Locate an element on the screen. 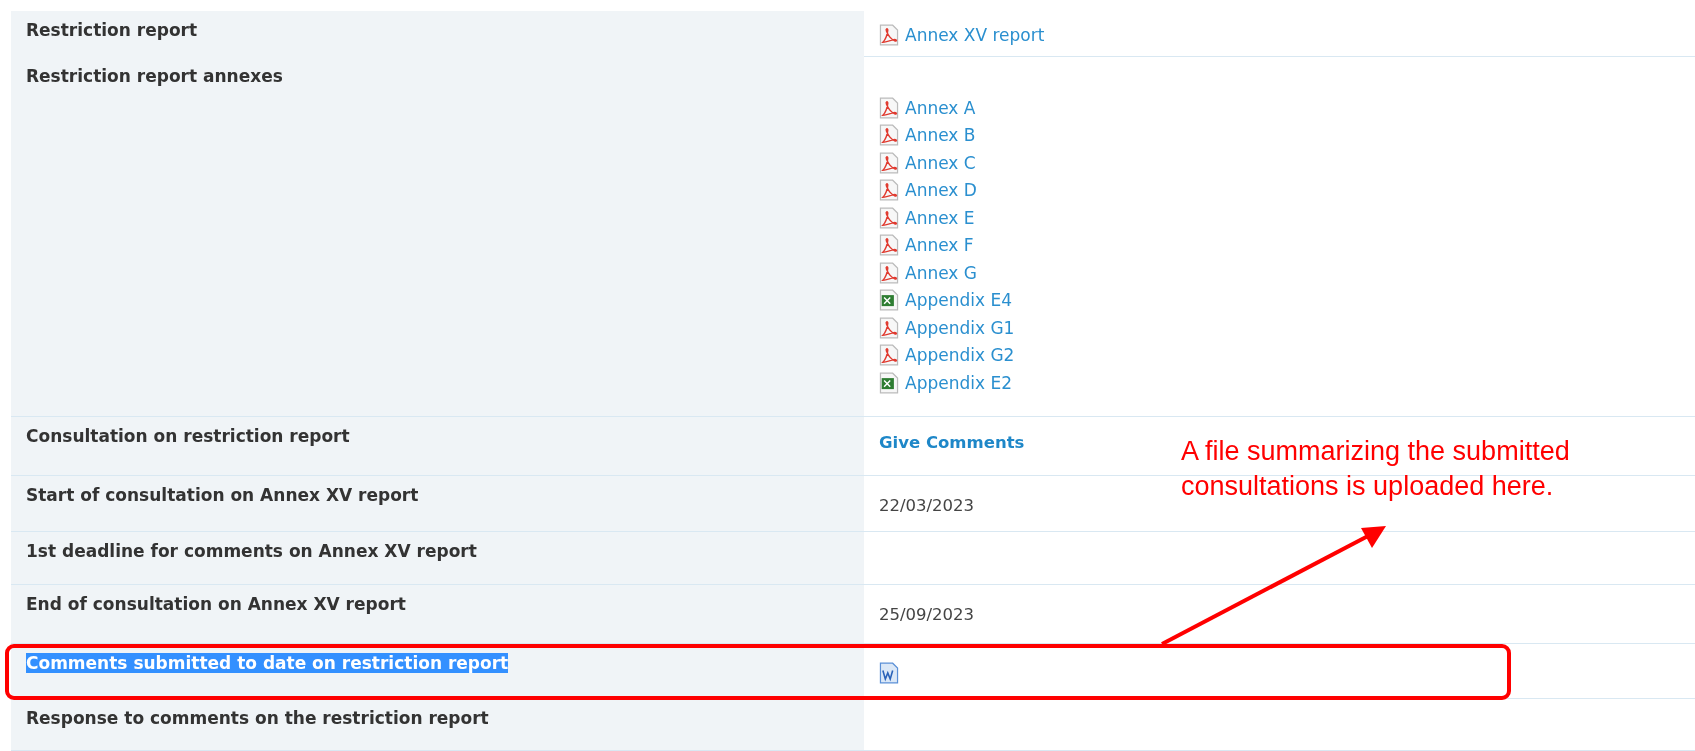 This screenshot has height=751, width=1695. file-link: Annex E is located at coordinates (1279, 218).